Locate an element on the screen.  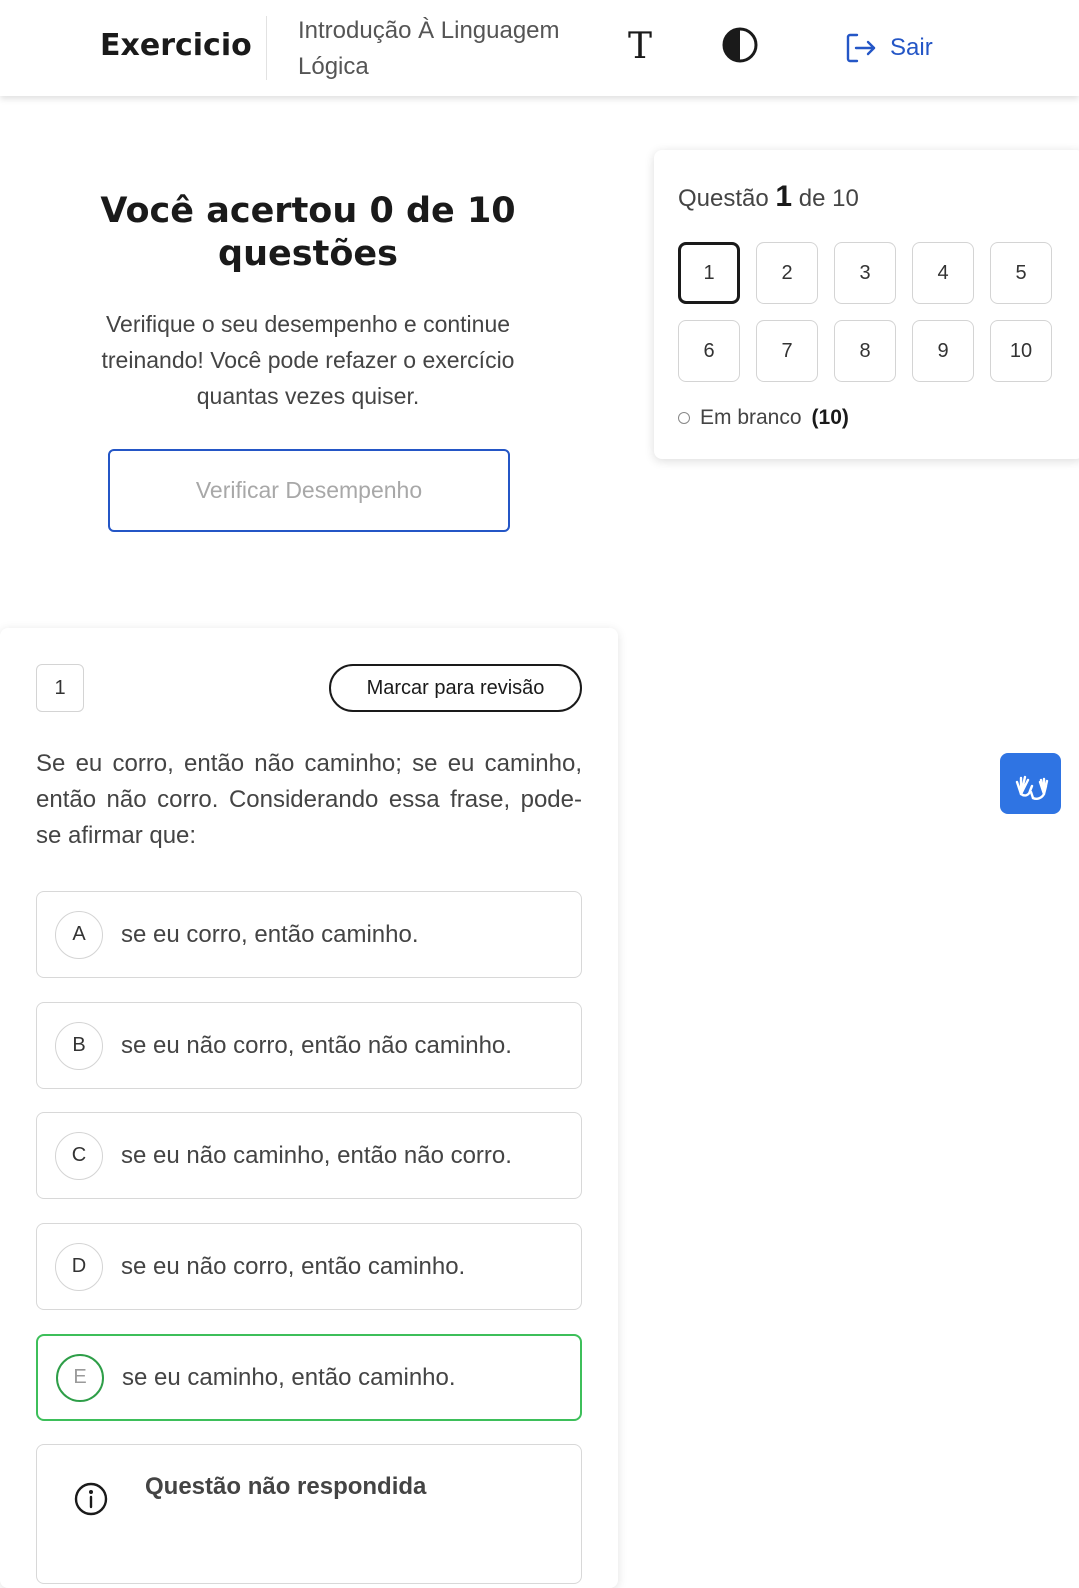
sign-language-icon is located at coordinates (1031, 787).